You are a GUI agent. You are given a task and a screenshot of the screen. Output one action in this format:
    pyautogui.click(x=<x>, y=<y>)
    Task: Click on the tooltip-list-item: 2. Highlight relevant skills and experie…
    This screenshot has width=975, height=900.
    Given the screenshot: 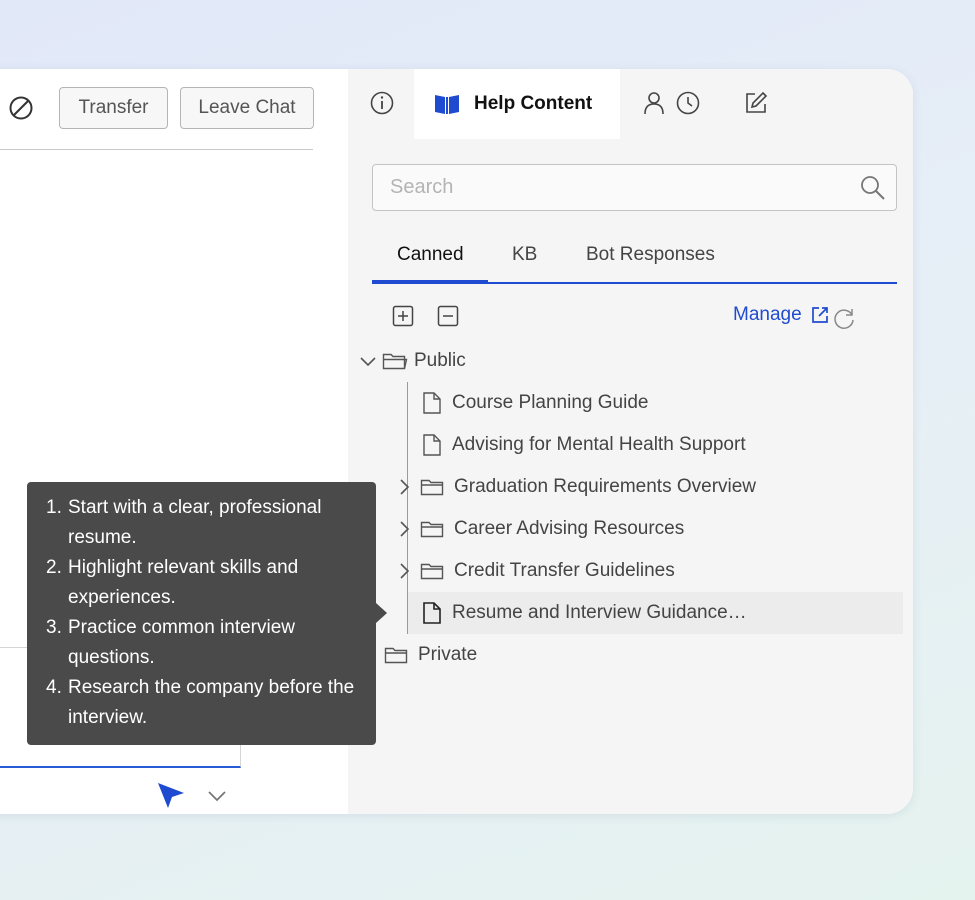 What is the action you would take?
    pyautogui.click(x=205, y=583)
    